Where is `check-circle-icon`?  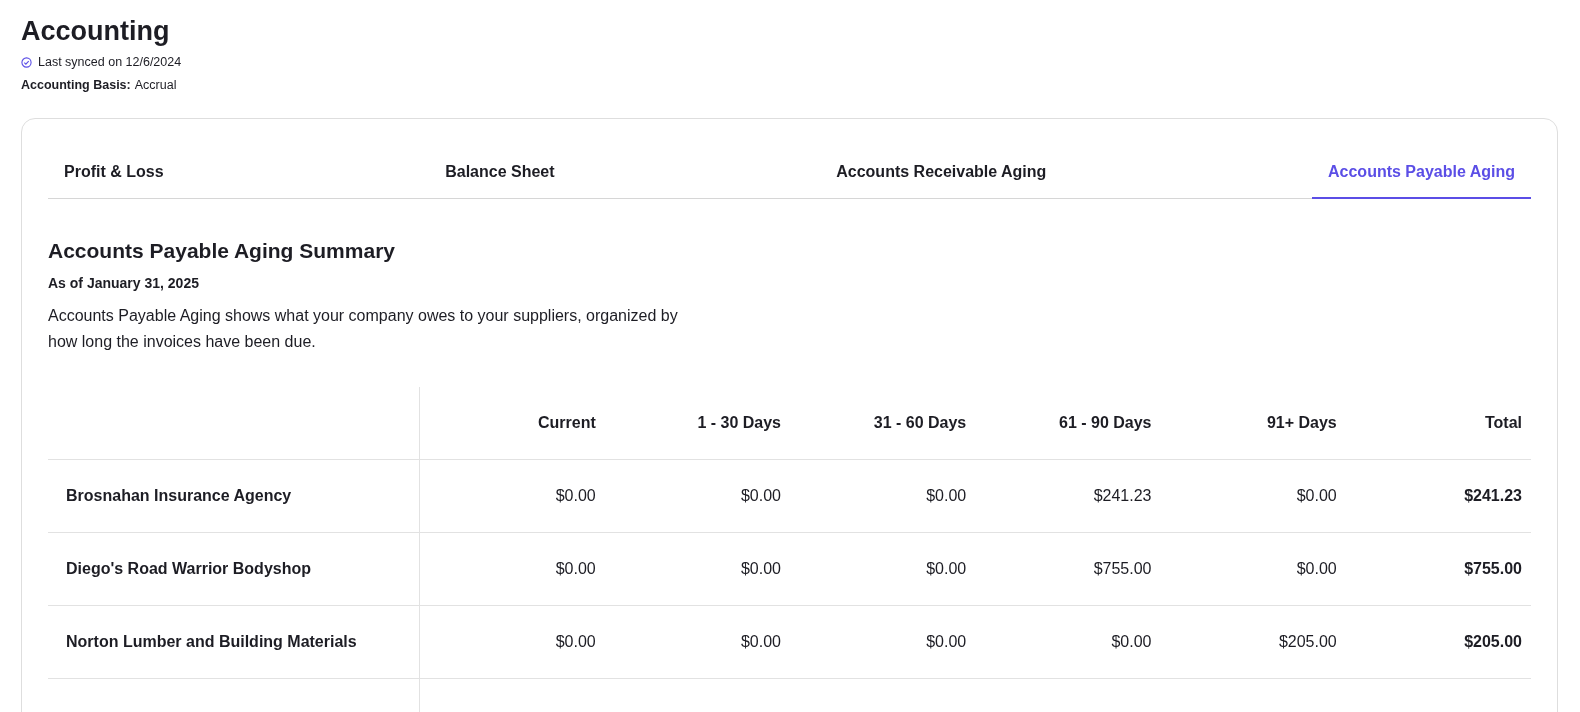 check-circle-icon is located at coordinates (26, 62).